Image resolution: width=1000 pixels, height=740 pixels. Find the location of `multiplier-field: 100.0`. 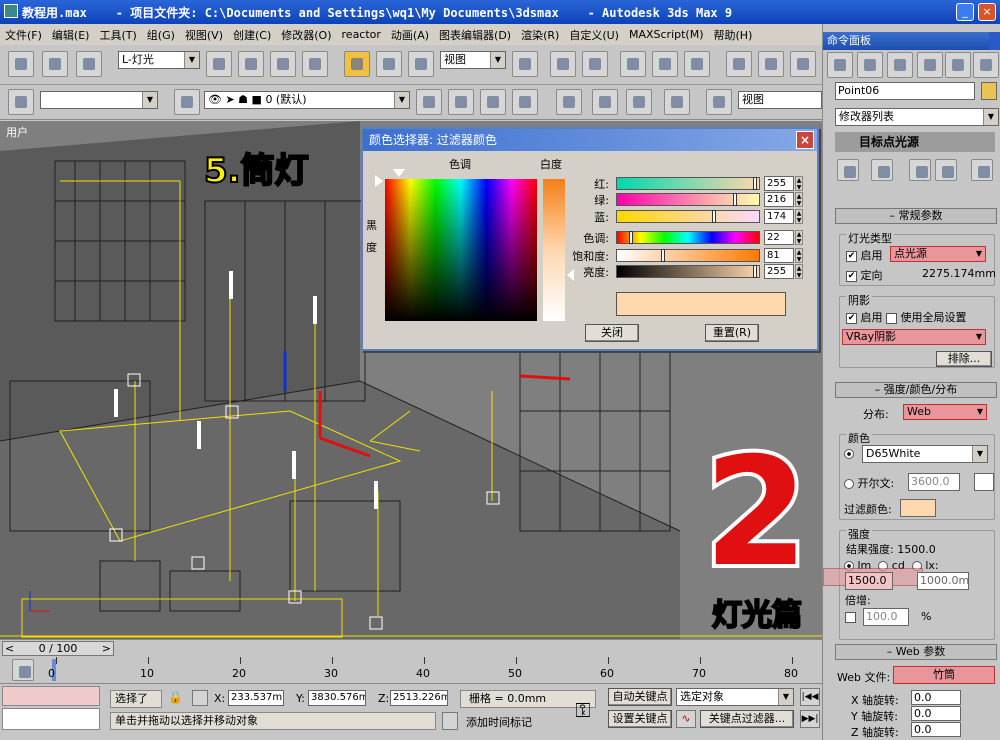

multiplier-field: 100.0 is located at coordinates (886, 617).